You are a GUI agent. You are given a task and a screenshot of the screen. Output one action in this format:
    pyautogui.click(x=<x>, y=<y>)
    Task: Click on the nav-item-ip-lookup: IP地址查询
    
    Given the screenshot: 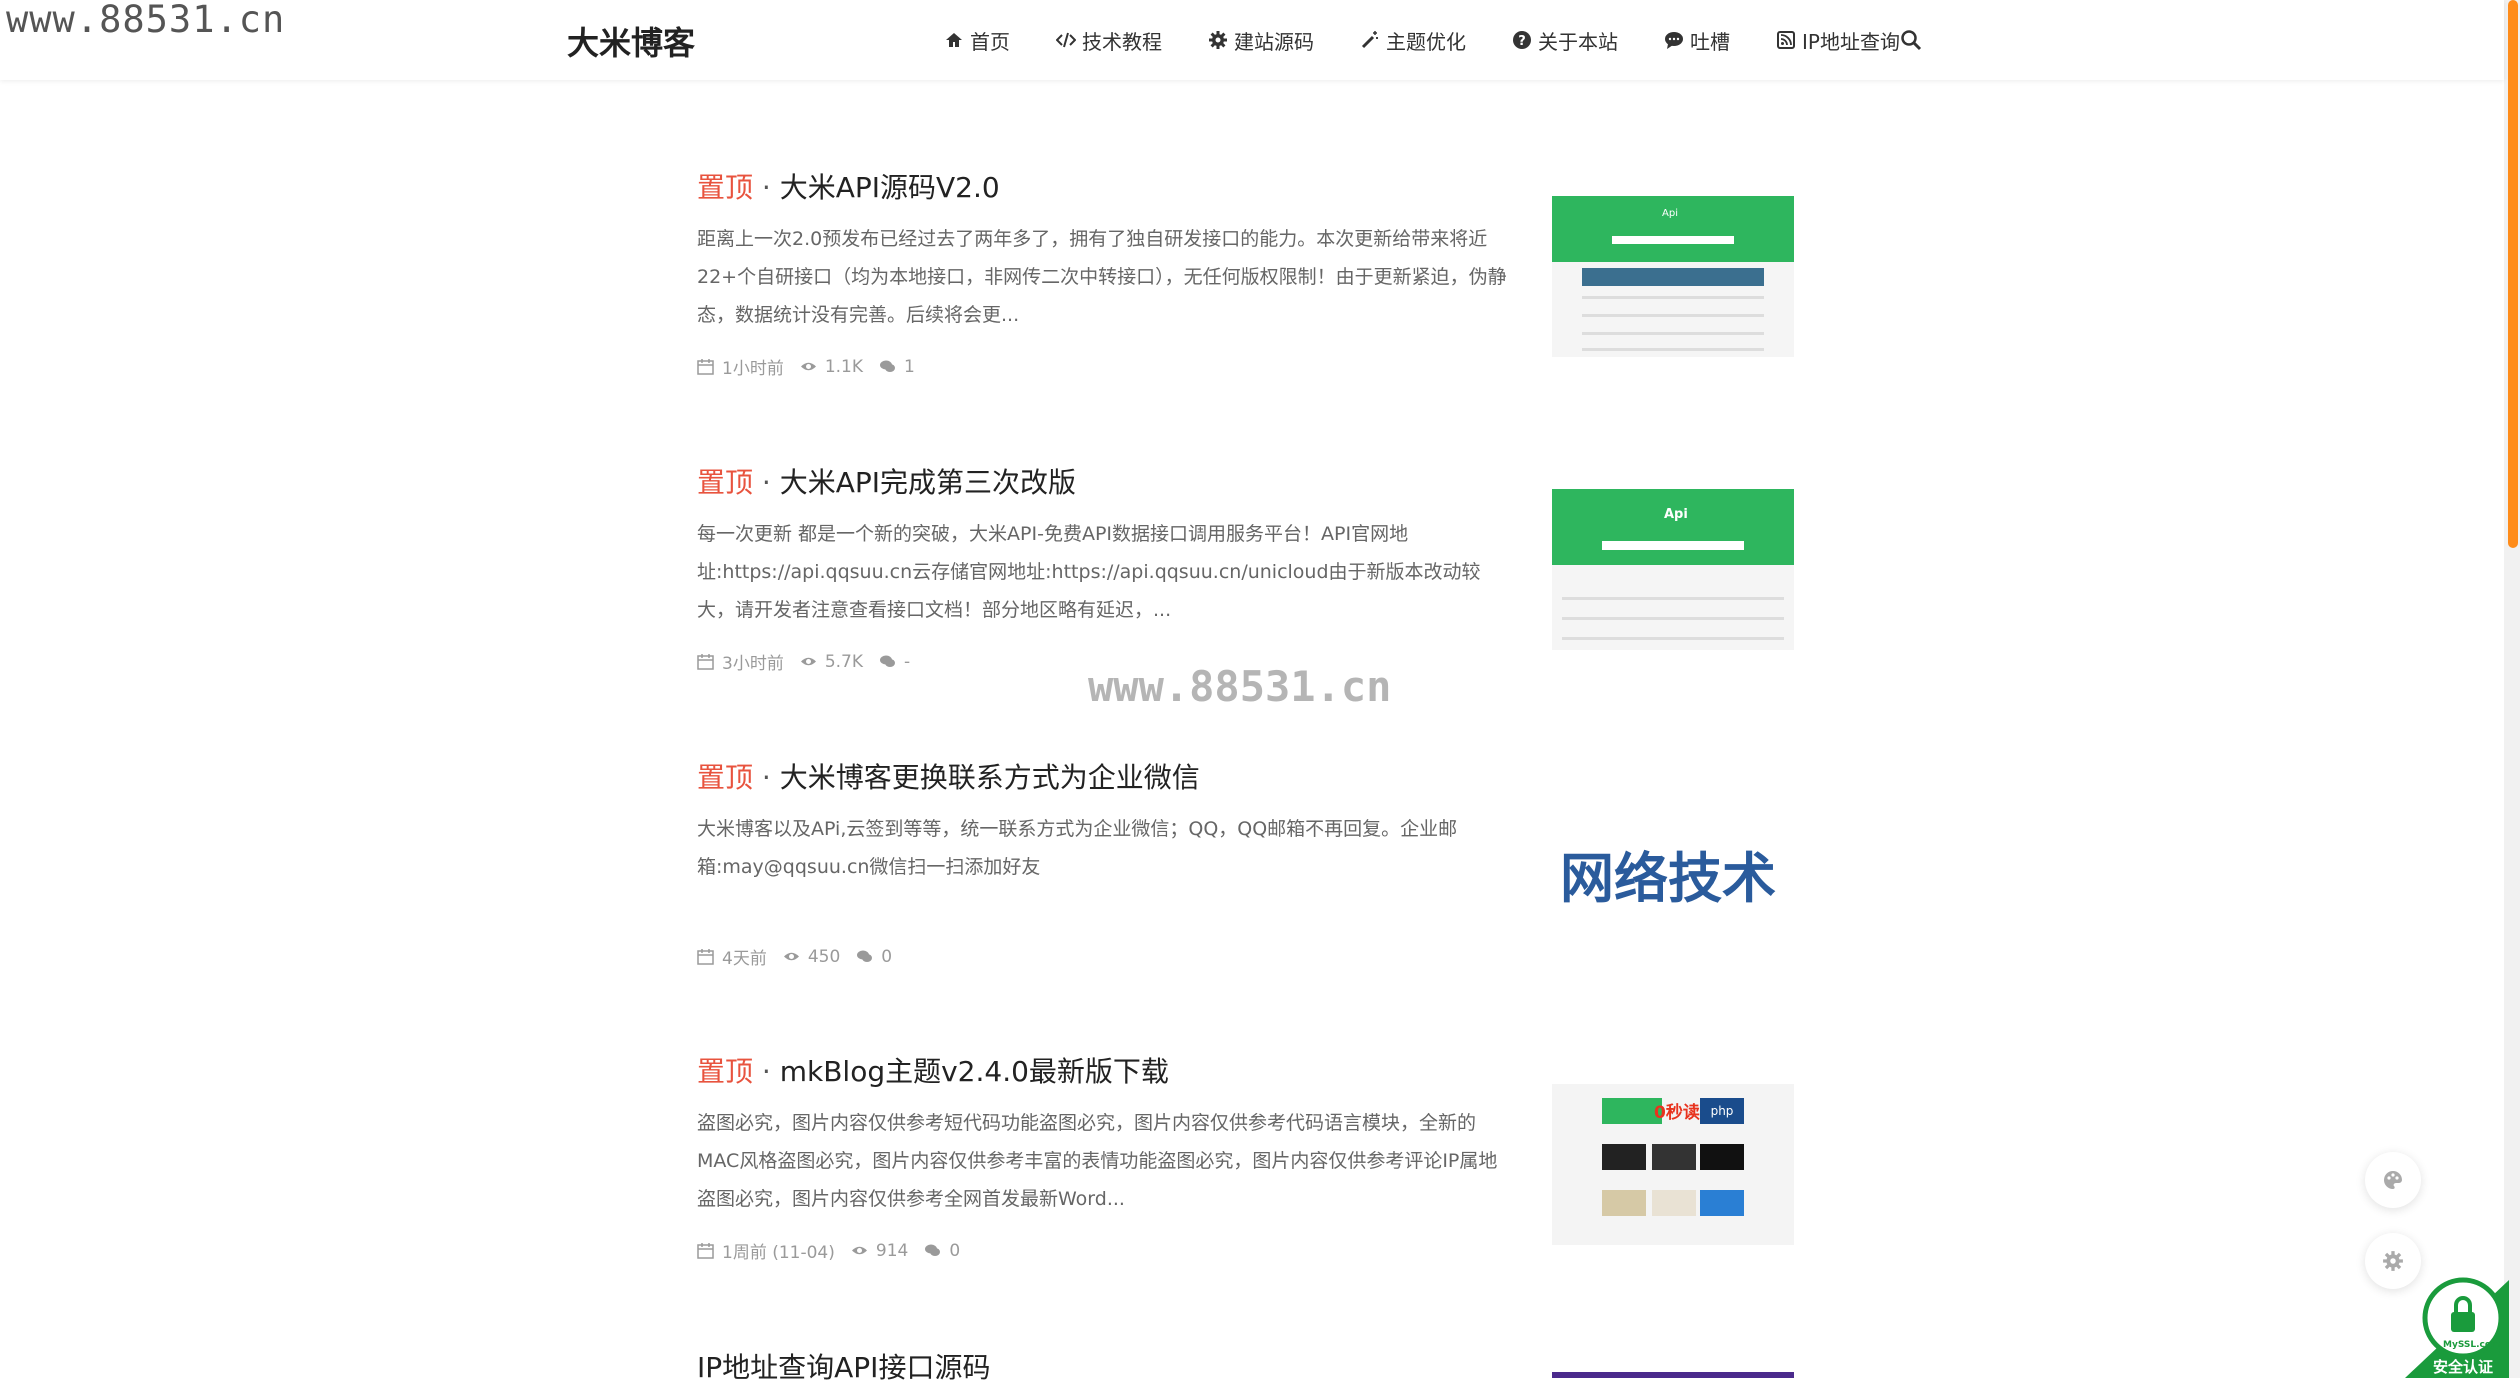 What is the action you would take?
    pyautogui.click(x=1838, y=40)
    